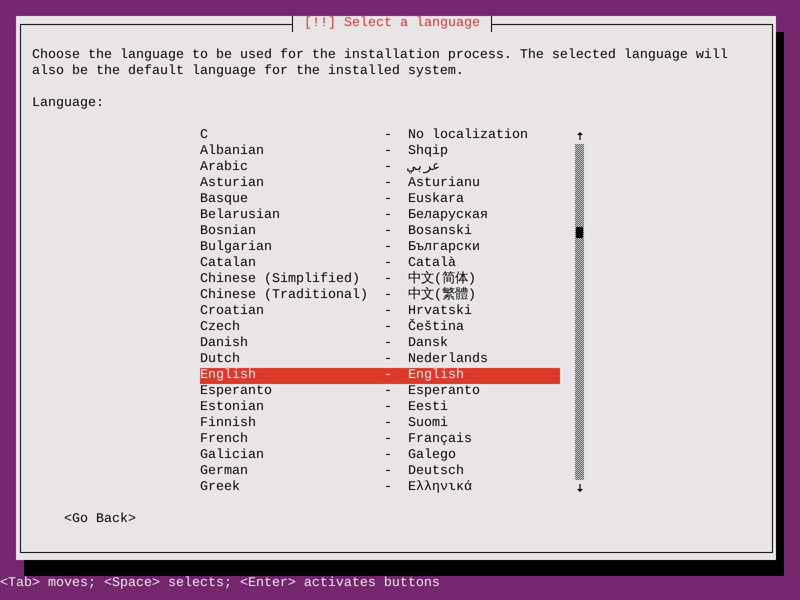 This screenshot has height=600, width=800. Describe the element at coordinates (380, 440) in the screenshot. I see `language-option: French - Français` at that location.